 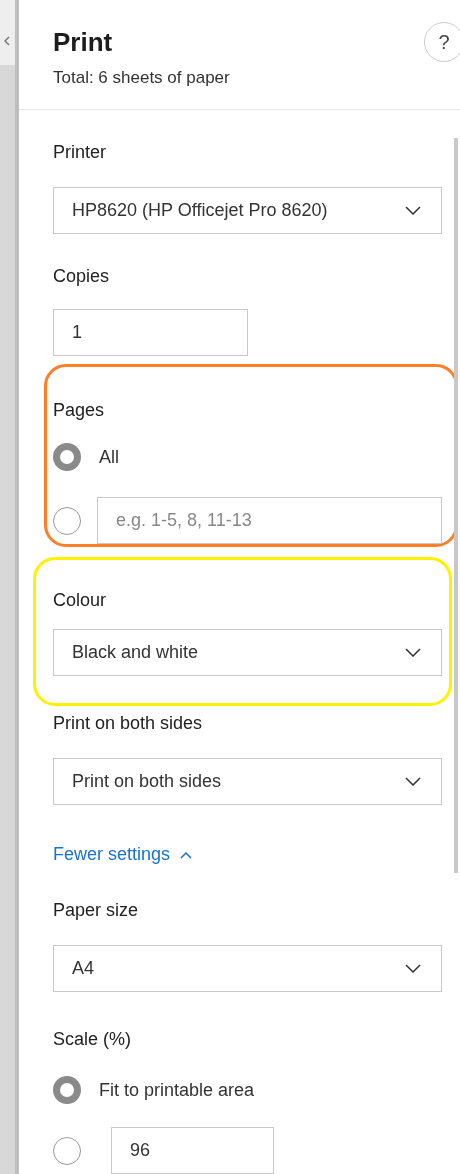 What do you see at coordinates (177, 1090) in the screenshot?
I see `radio-label: Fit to printable area` at bounding box center [177, 1090].